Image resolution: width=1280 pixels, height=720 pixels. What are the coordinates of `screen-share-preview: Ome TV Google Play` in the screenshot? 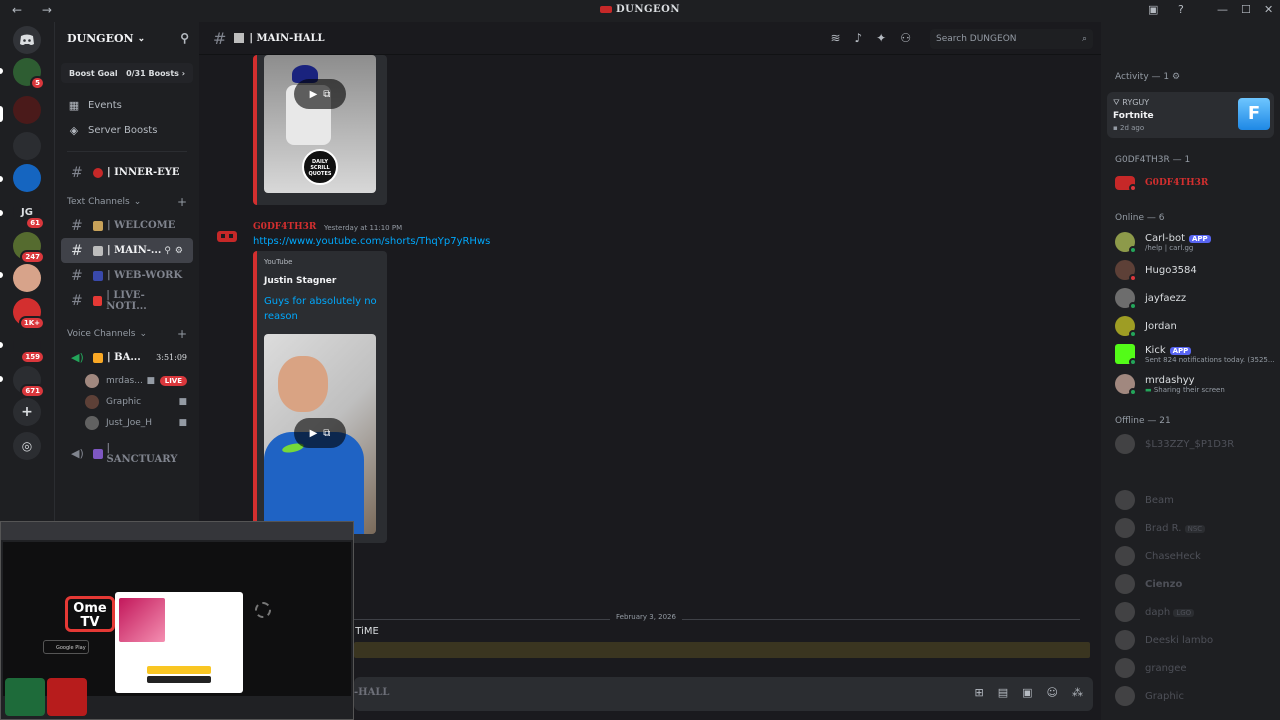 It's located at (177, 620).